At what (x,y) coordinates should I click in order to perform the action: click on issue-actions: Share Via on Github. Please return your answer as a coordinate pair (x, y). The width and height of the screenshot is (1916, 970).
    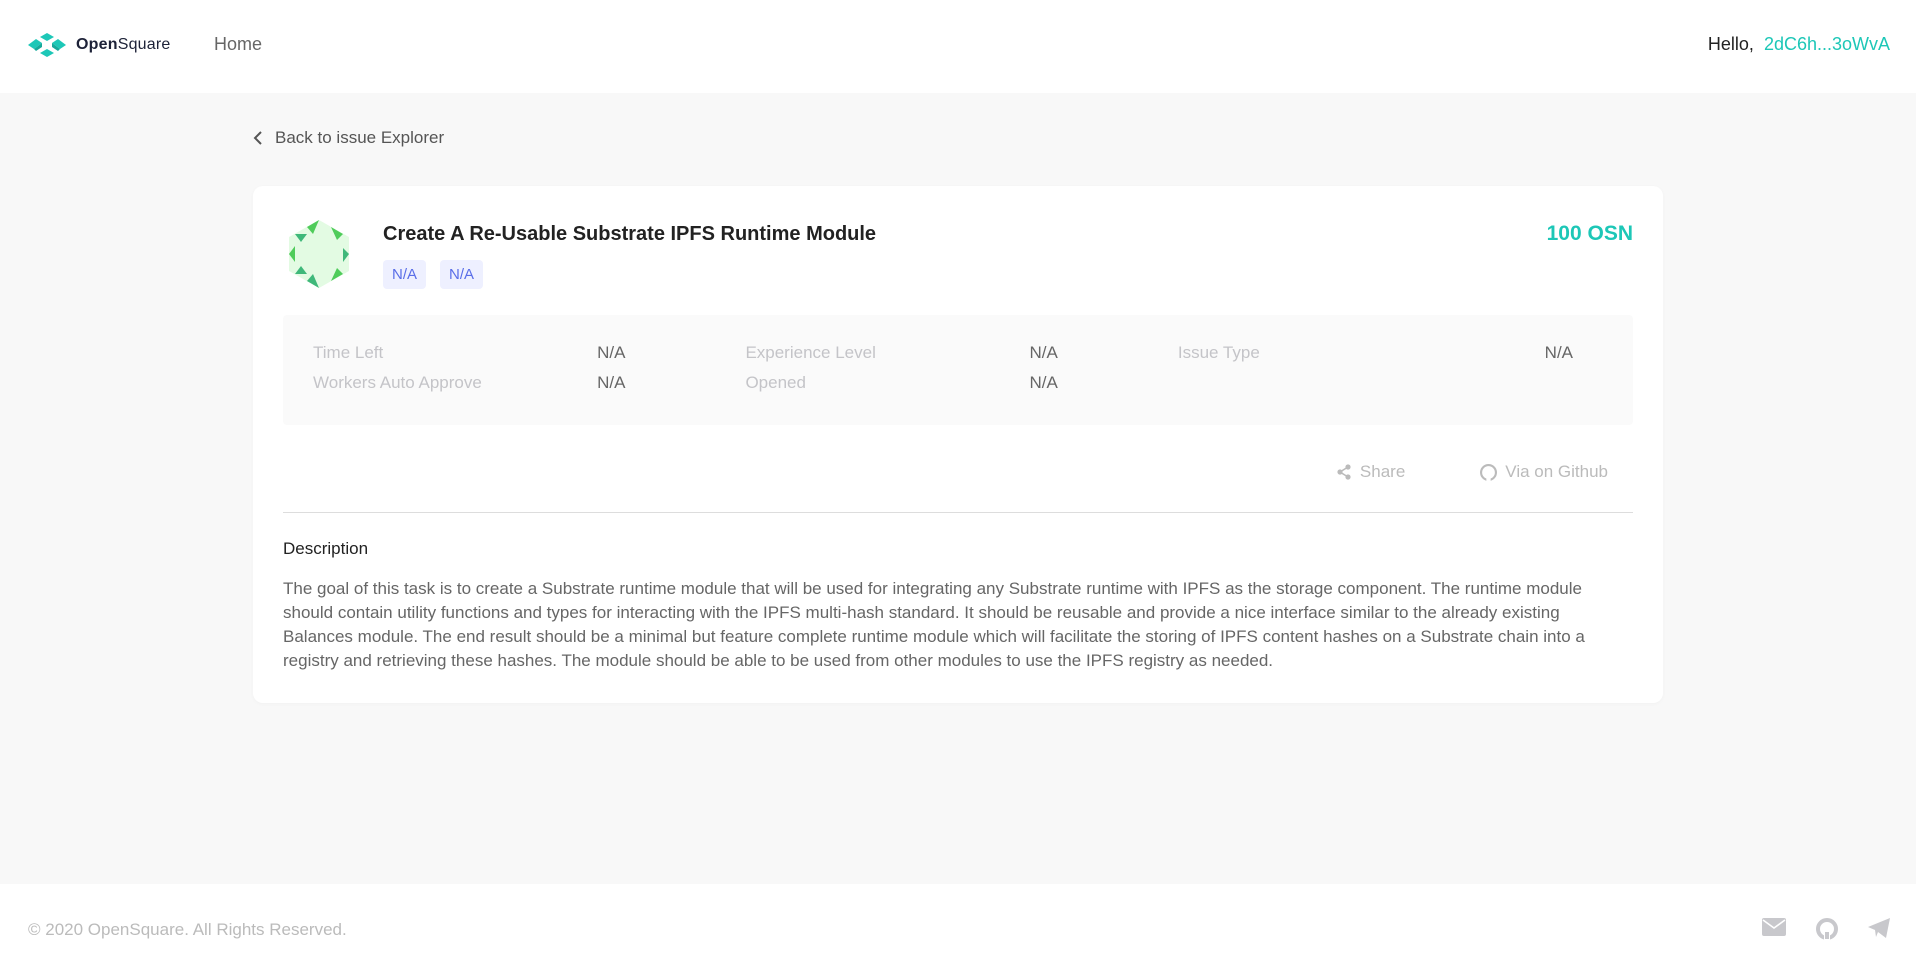
    Looking at the image, I should click on (1472, 472).